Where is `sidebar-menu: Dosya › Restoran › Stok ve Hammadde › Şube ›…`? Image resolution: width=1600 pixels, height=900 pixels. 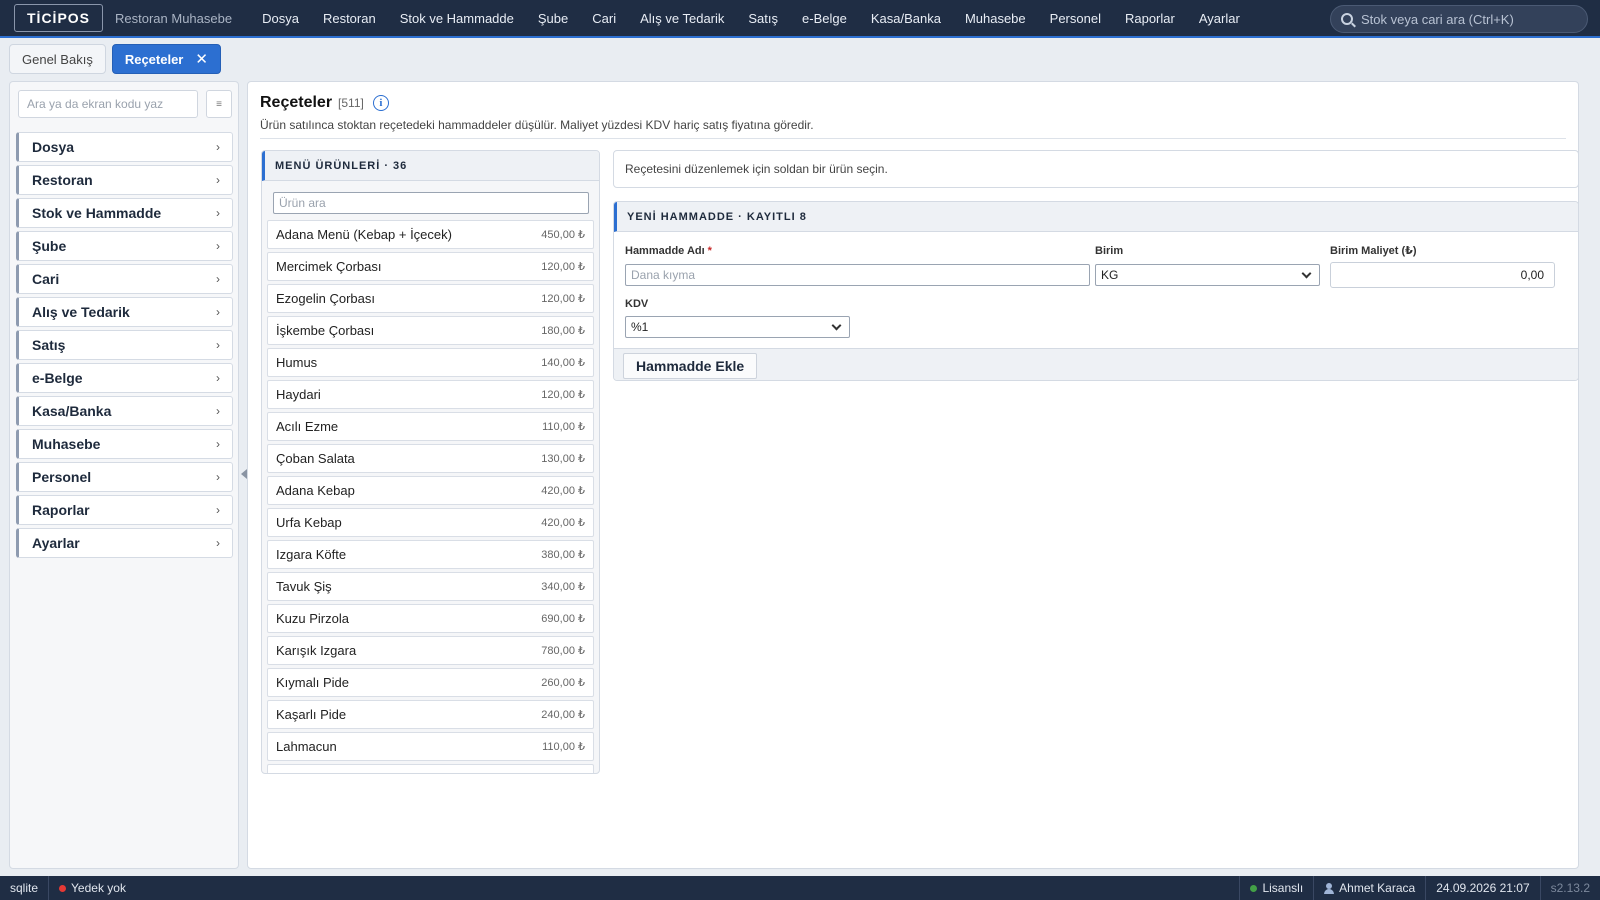
sidebar-menu: Dosya › Restoran › Stok ve Hammadde › Şube ›… is located at coordinates (124, 346).